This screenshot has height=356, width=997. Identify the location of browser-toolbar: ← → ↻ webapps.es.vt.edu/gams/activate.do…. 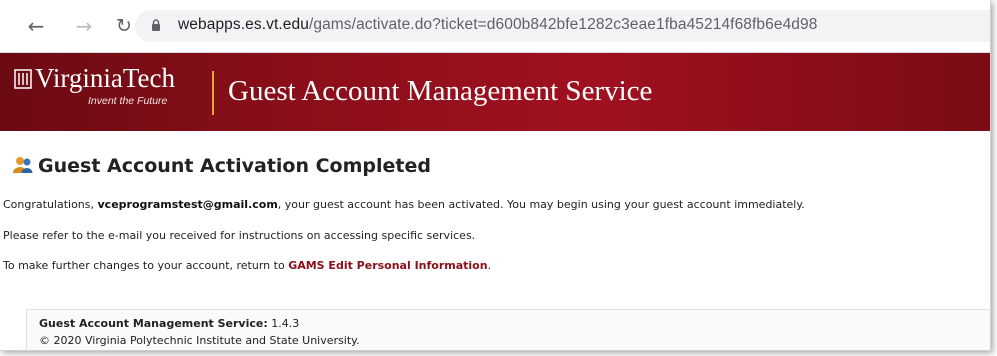
(495, 26).